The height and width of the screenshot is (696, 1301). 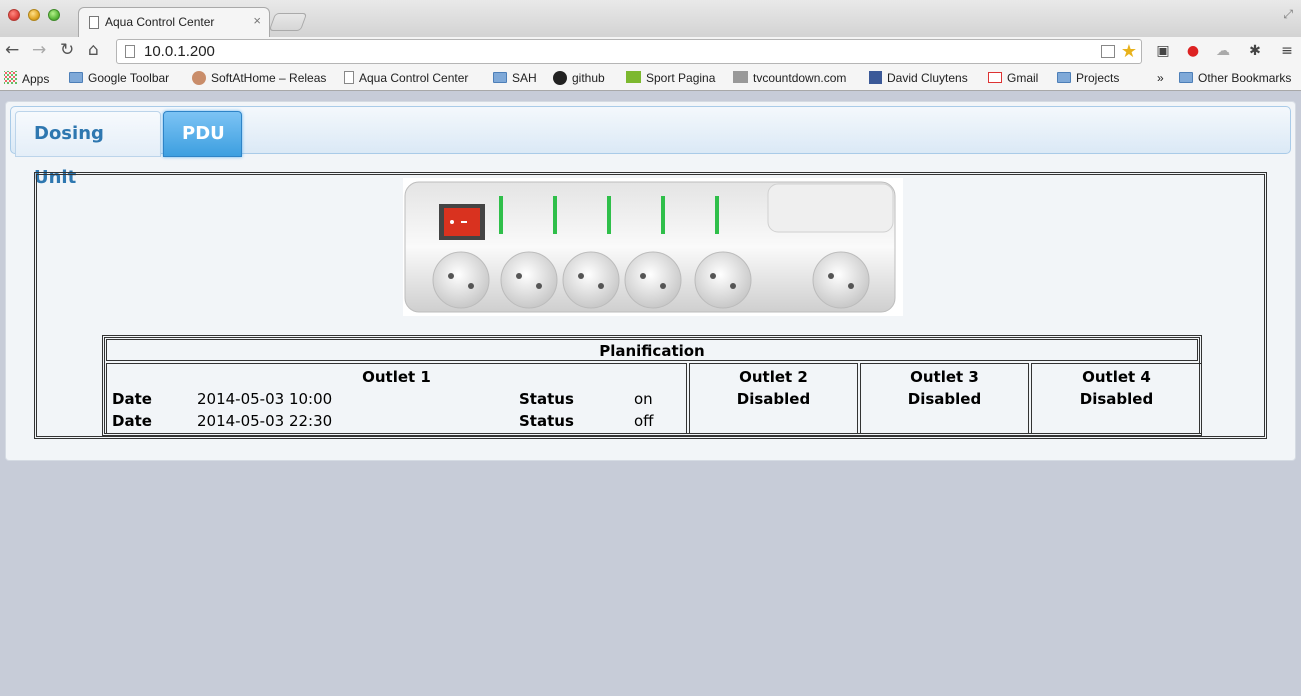 I want to click on tab-dosing-unit: Dosing Unit, so click(x=88, y=149).